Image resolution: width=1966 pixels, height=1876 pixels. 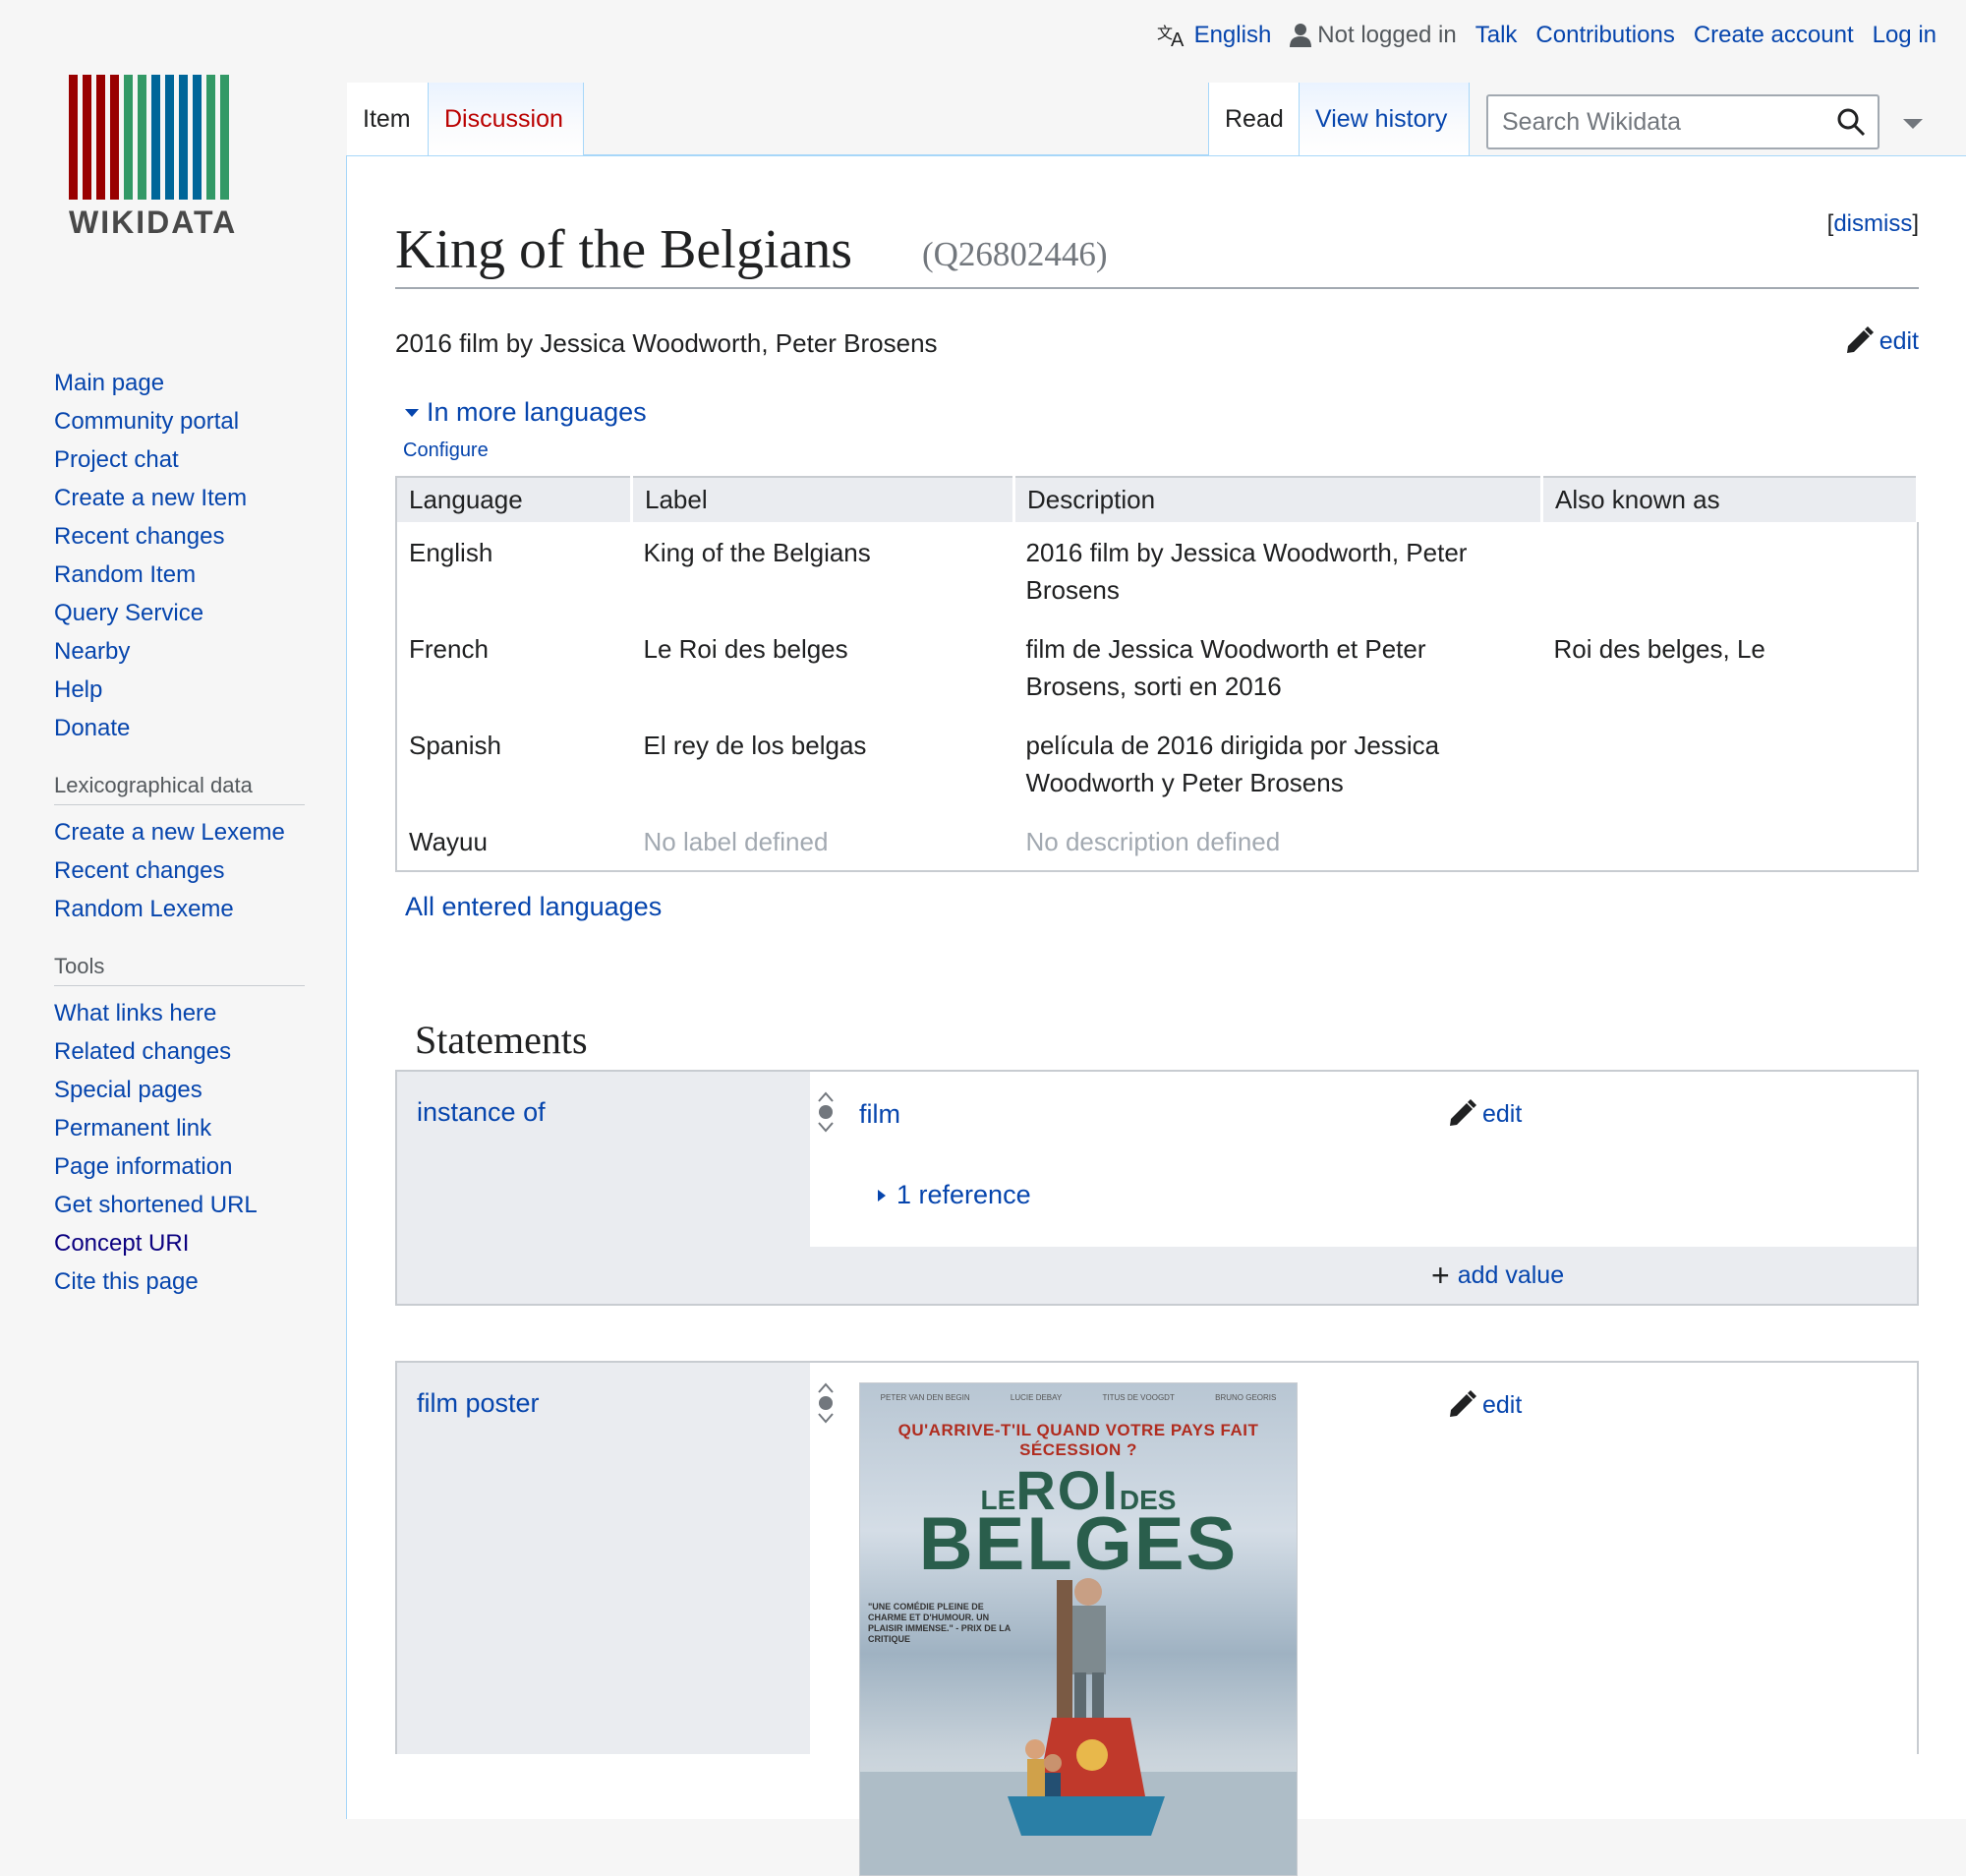 I want to click on sidebar-item-tool-special-pages: Special pages, so click(x=128, y=1090).